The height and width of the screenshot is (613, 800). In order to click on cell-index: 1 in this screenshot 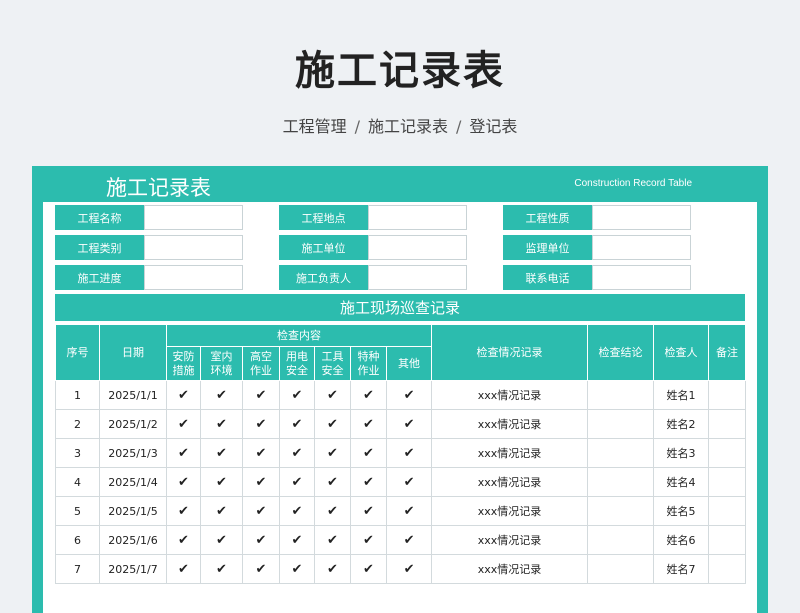, I will do `click(77, 395)`.